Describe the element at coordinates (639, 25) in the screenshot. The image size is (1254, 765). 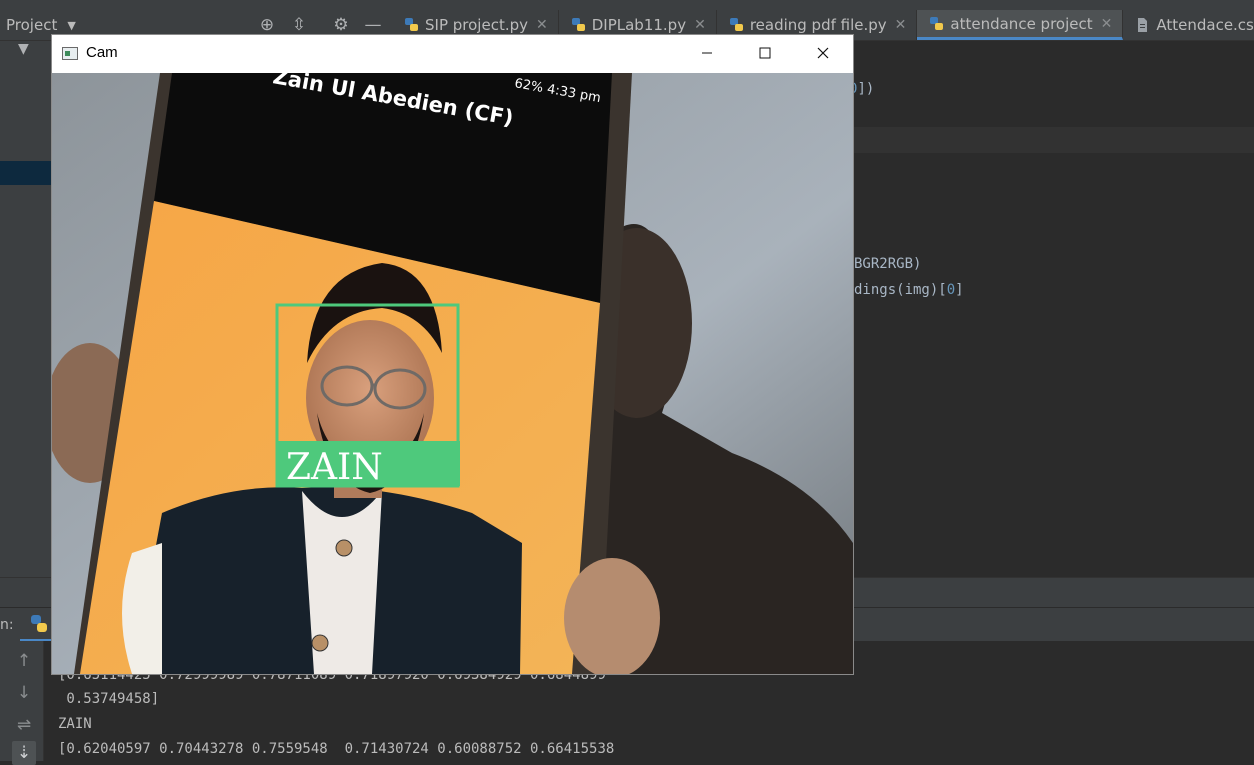
I see `tab-label: DIPLab11.py` at that location.